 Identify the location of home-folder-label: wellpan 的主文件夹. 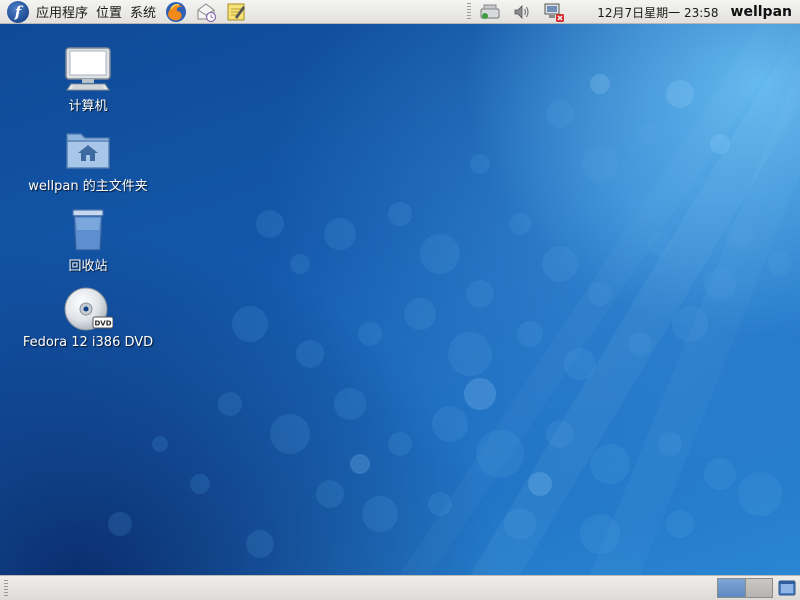
(88, 186).